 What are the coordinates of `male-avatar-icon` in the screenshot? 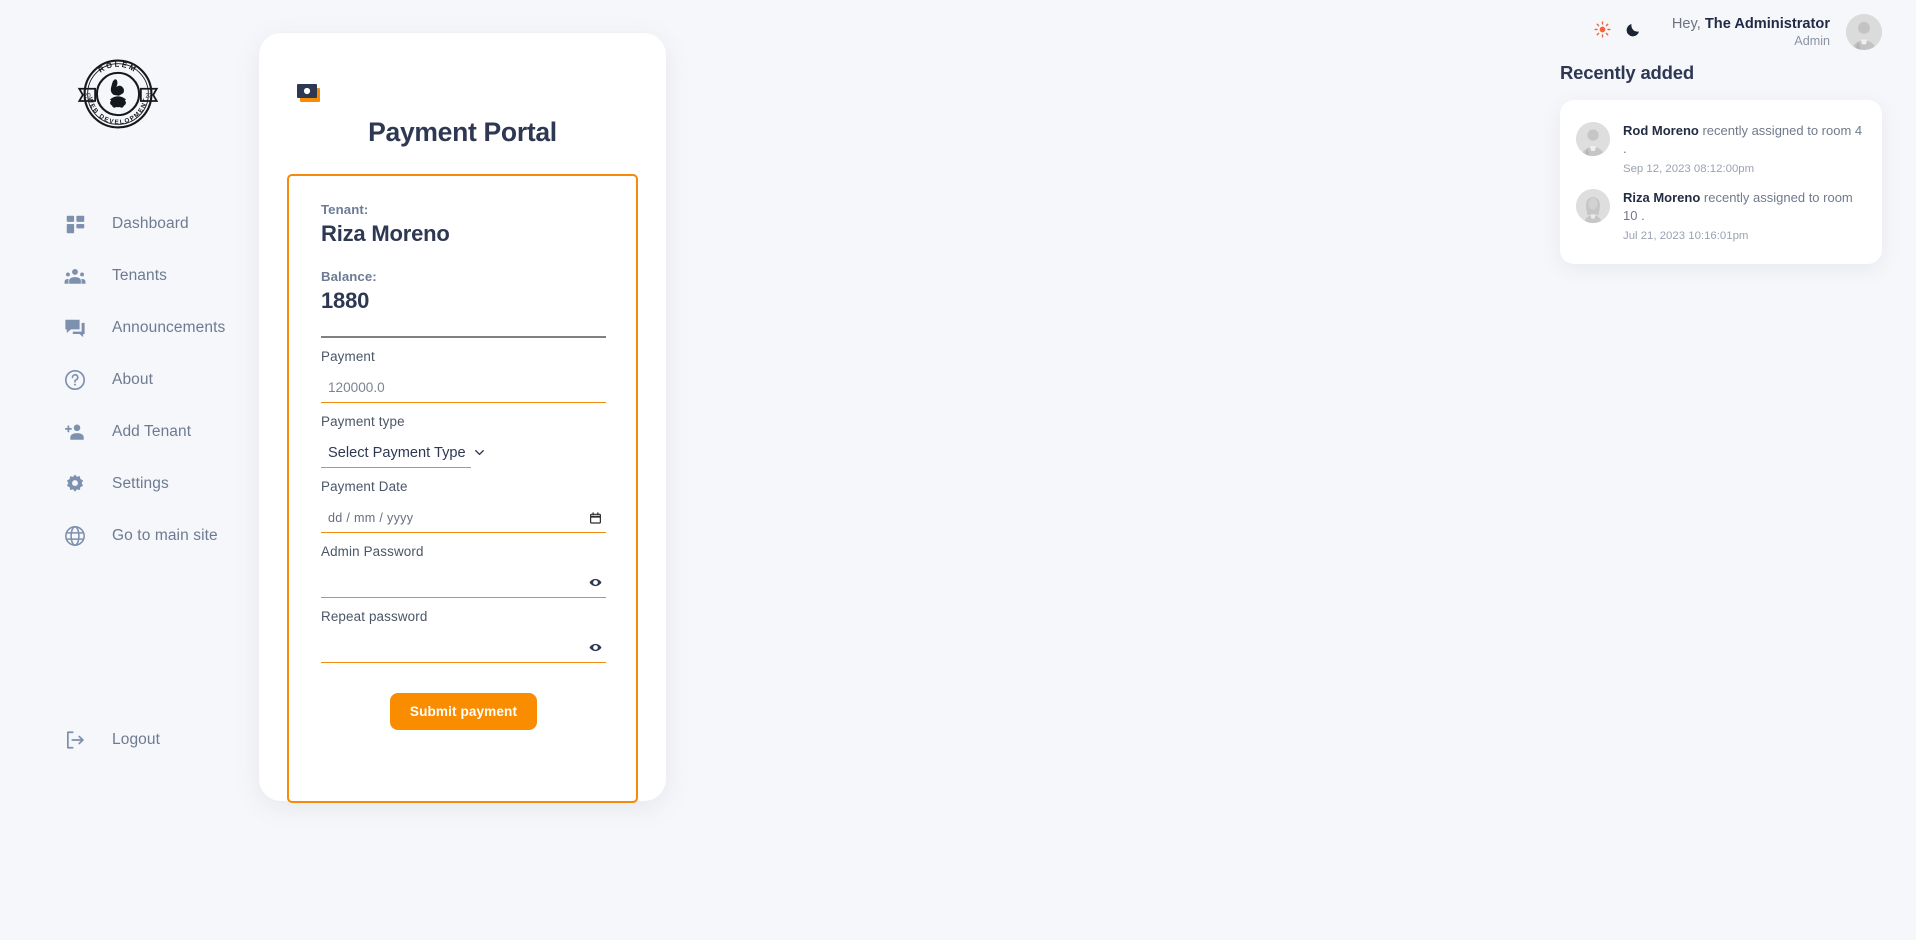 It's located at (1593, 139).